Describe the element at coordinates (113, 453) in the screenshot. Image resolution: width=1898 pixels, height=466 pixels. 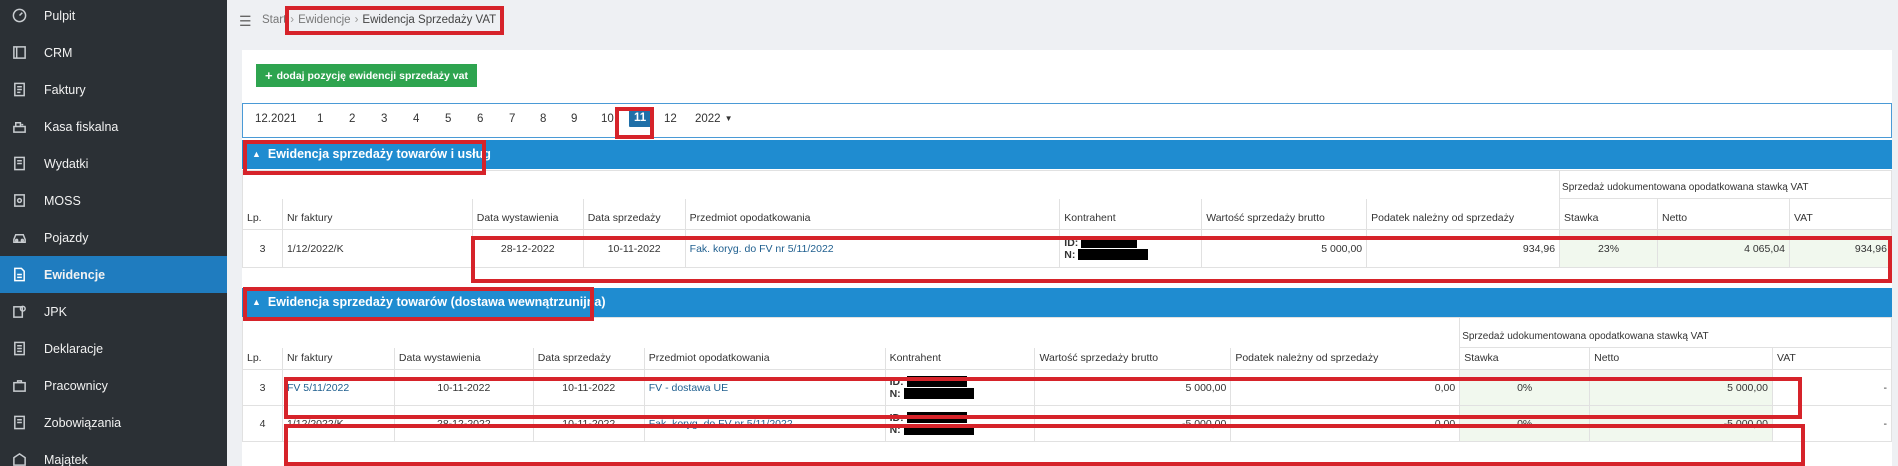
I see `sidebar-item-majatek: Majątek` at that location.